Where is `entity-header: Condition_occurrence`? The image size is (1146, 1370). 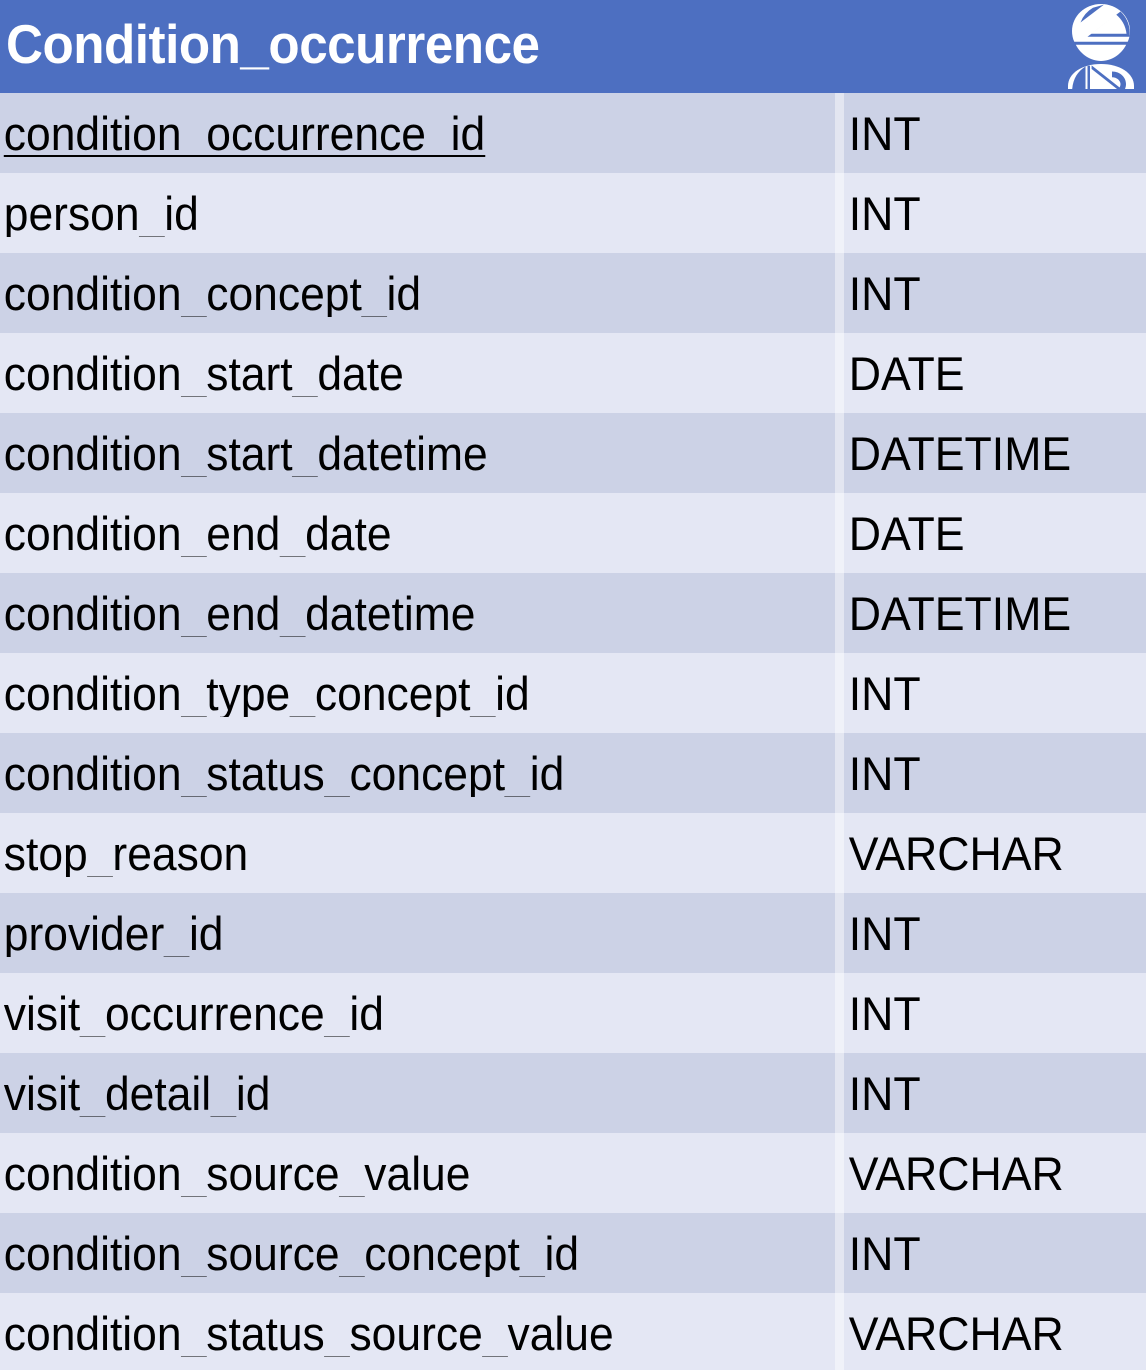 entity-header: Condition_occurrence is located at coordinates (573, 46).